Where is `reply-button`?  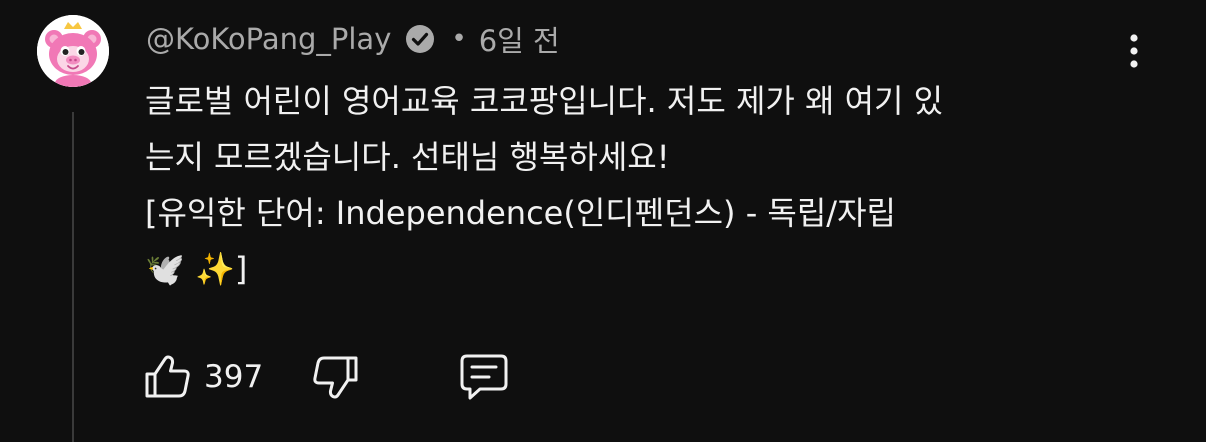
reply-button is located at coordinates (484, 377).